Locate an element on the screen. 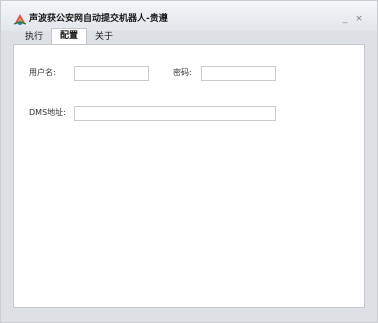 The image size is (378, 323). app-logo-icon is located at coordinates (20, 20).